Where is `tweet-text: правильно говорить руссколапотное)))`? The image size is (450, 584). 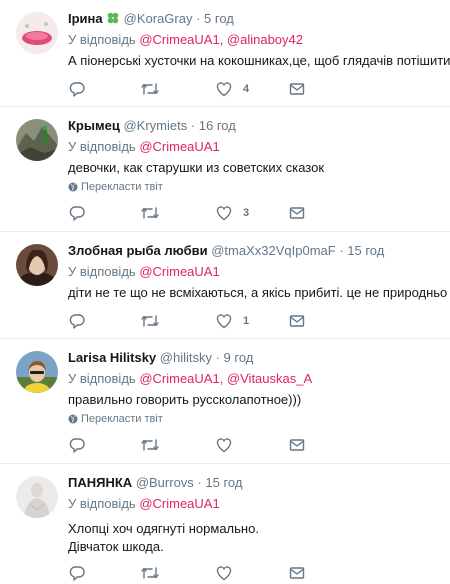 tweet-text: правильно говорить руссколапотное))) is located at coordinates (185, 399).